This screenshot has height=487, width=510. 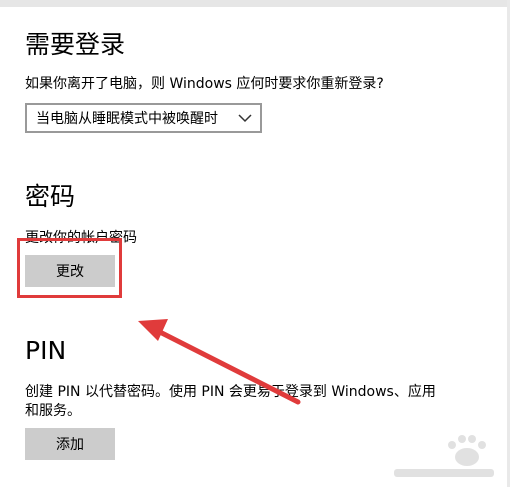 What do you see at coordinates (70, 271) in the screenshot?
I see `change-password-button: 更改` at bounding box center [70, 271].